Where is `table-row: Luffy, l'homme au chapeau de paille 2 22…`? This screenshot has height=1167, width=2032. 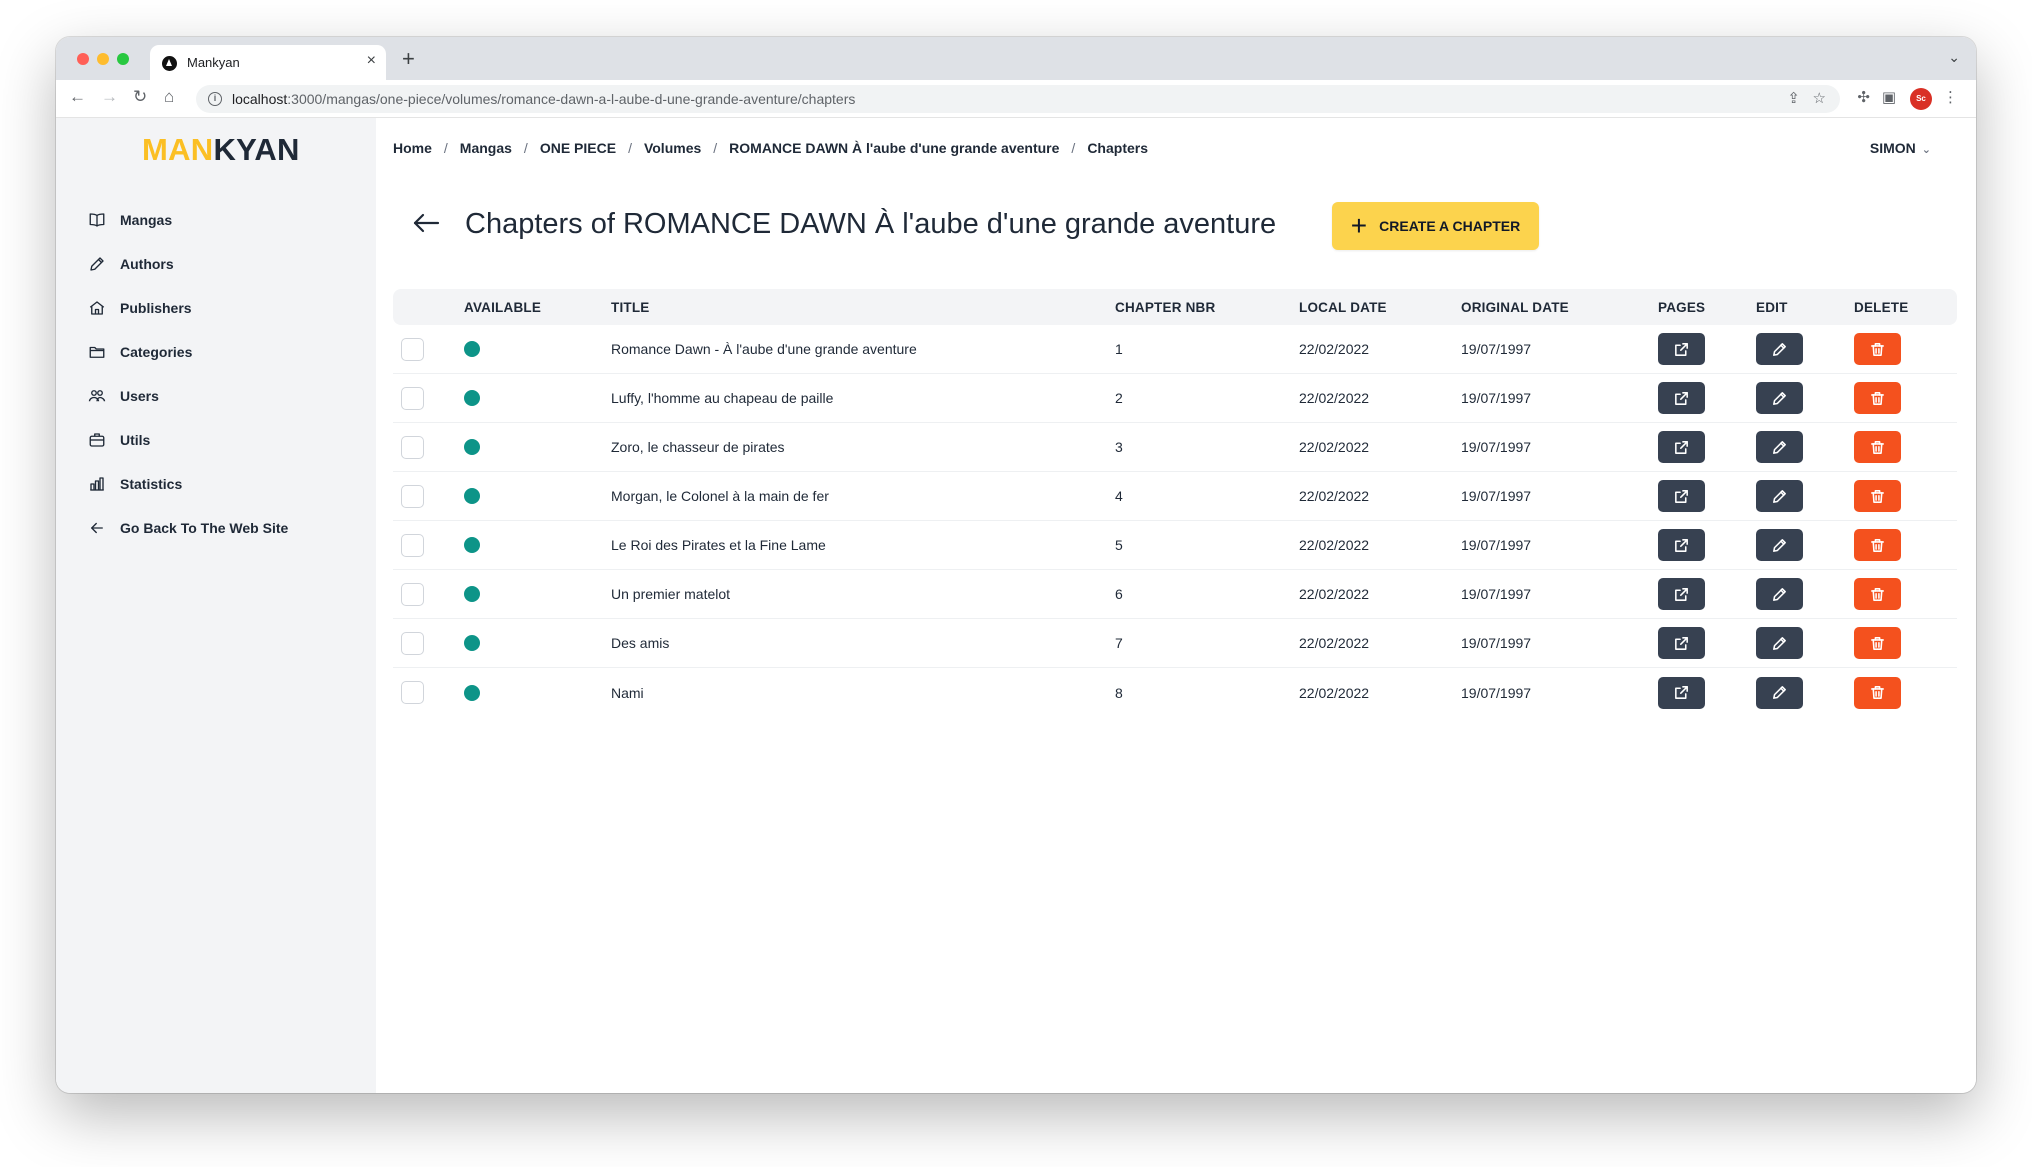
table-row: Luffy, l'homme au chapeau de paille 2 22… is located at coordinates (1175, 398).